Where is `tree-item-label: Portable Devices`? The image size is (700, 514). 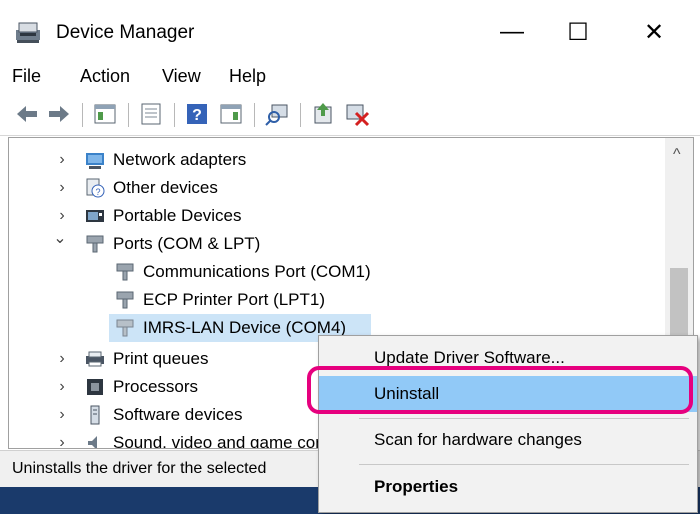 tree-item-label: Portable Devices is located at coordinates (177, 215).